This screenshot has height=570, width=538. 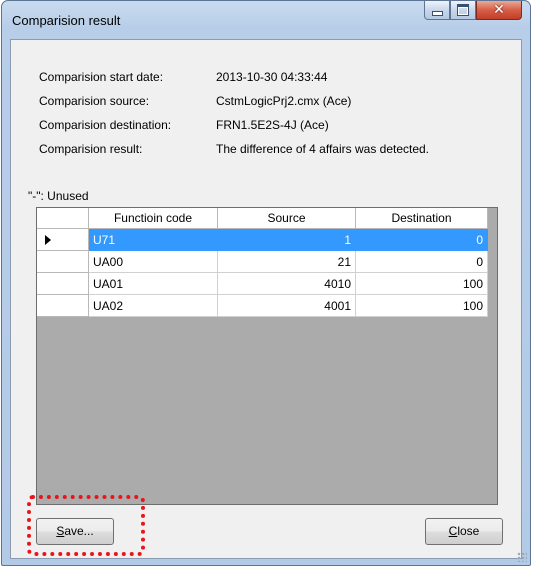 I want to click on column-header-source: Source, so click(x=287, y=218).